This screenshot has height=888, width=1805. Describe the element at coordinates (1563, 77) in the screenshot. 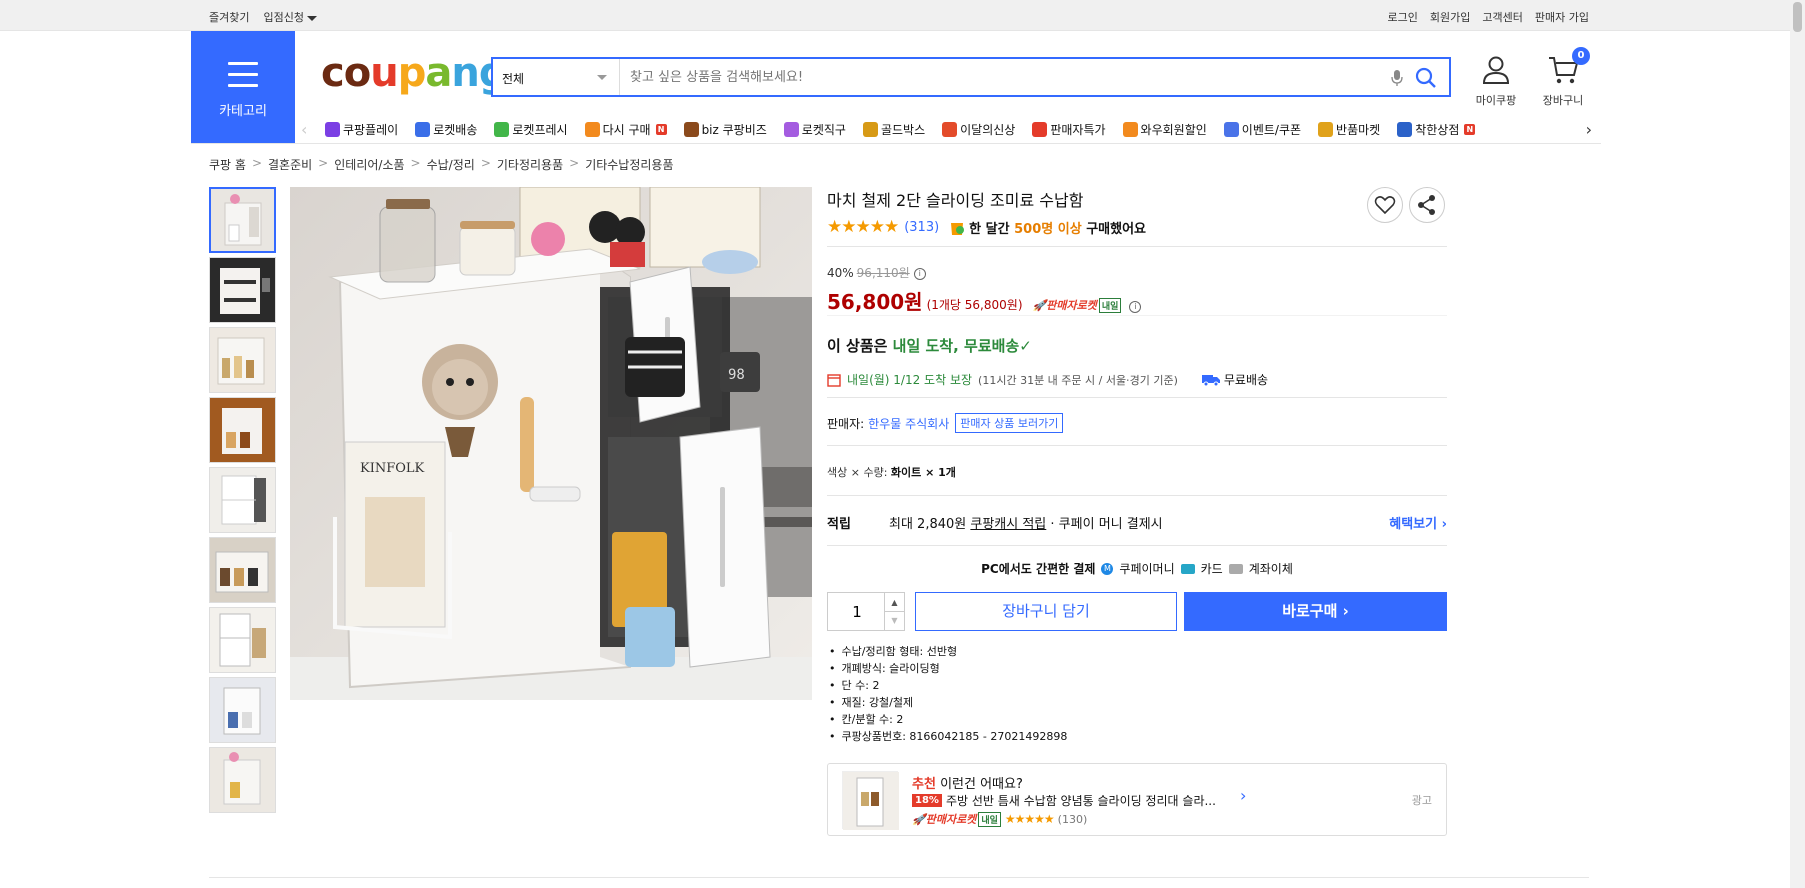

I see `cart-button: 0 장바구니` at that location.